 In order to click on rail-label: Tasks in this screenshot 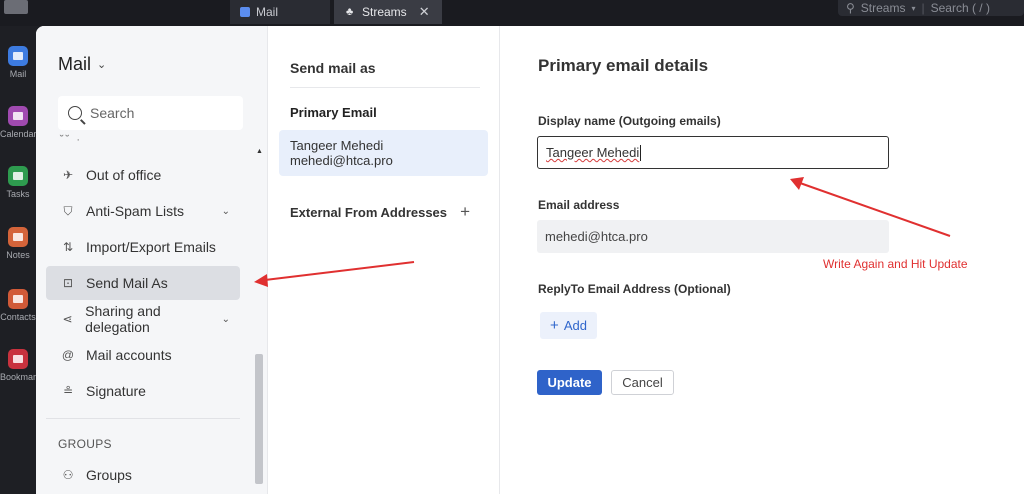, I will do `click(18, 194)`.